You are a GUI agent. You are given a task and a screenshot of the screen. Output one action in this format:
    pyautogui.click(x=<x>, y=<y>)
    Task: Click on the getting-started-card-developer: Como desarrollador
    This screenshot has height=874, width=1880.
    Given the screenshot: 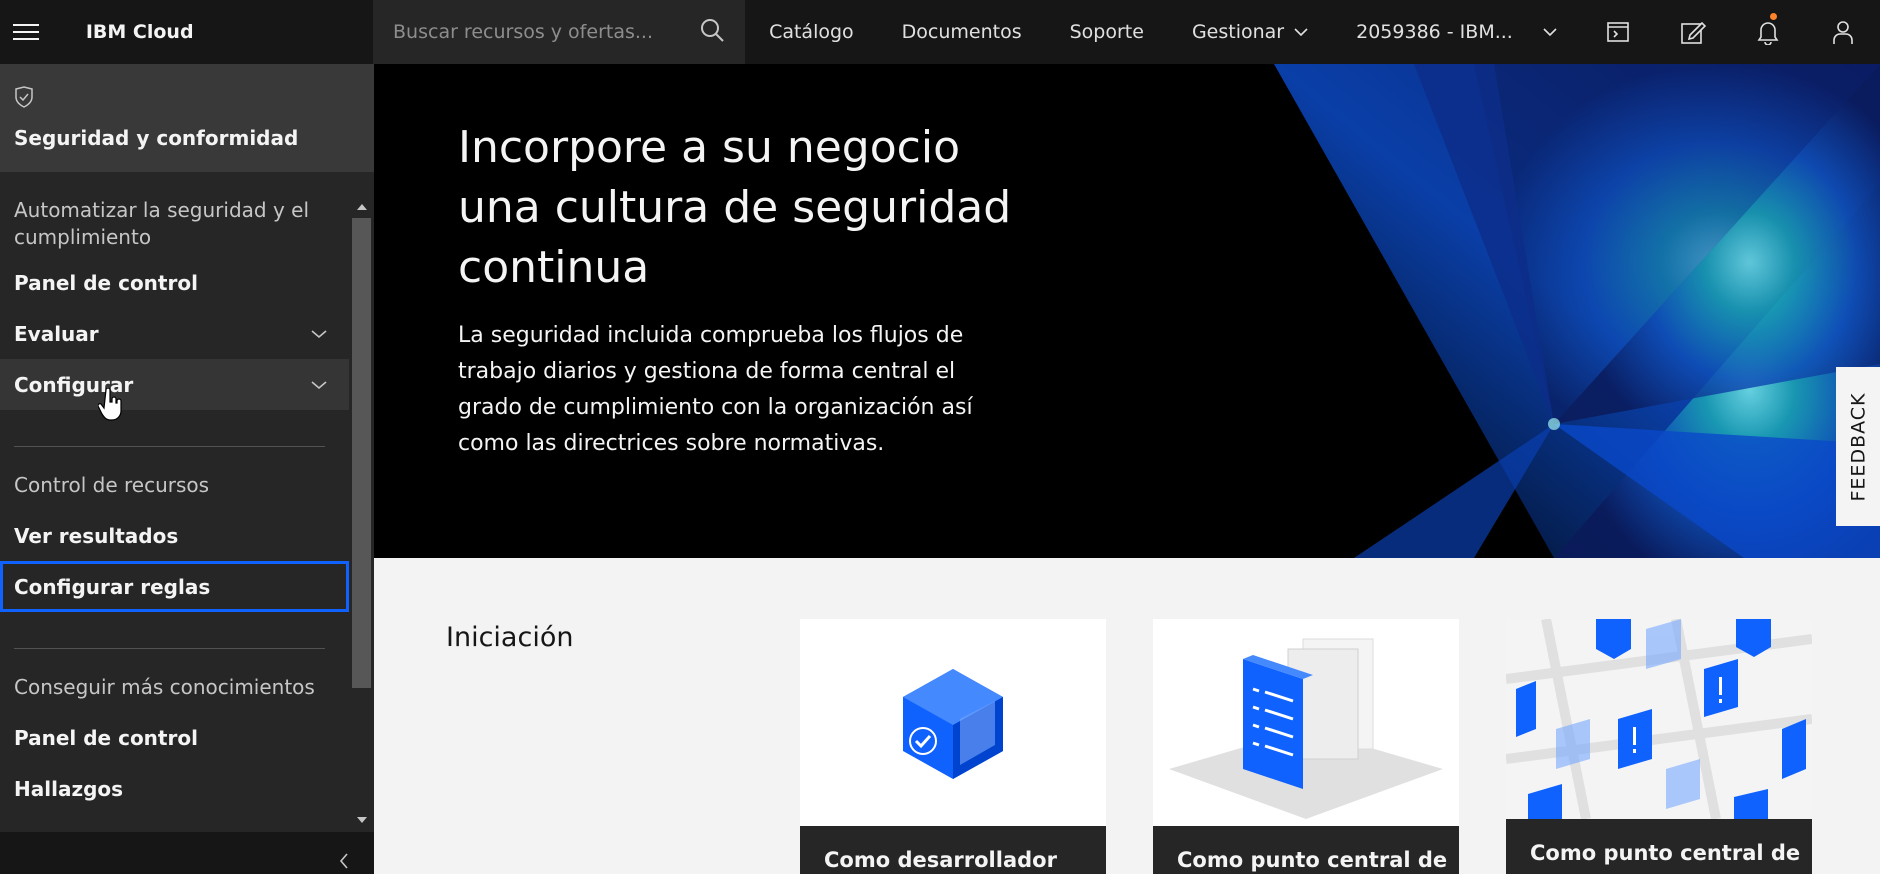 What is the action you would take?
    pyautogui.click(x=953, y=746)
    